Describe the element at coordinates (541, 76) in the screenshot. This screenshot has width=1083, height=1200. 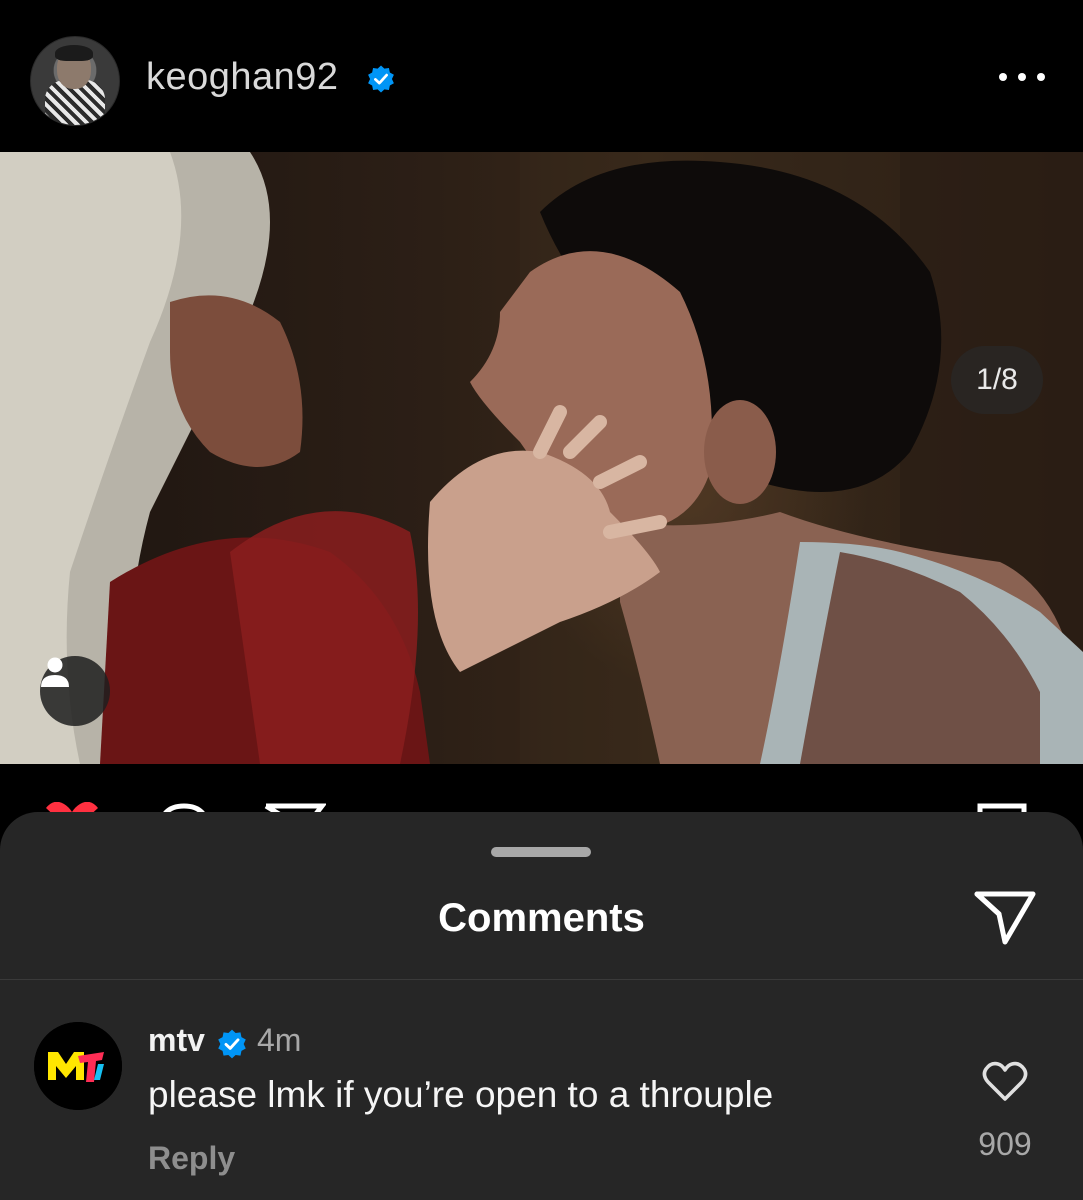
I see `post-header: keoghan92` at that location.